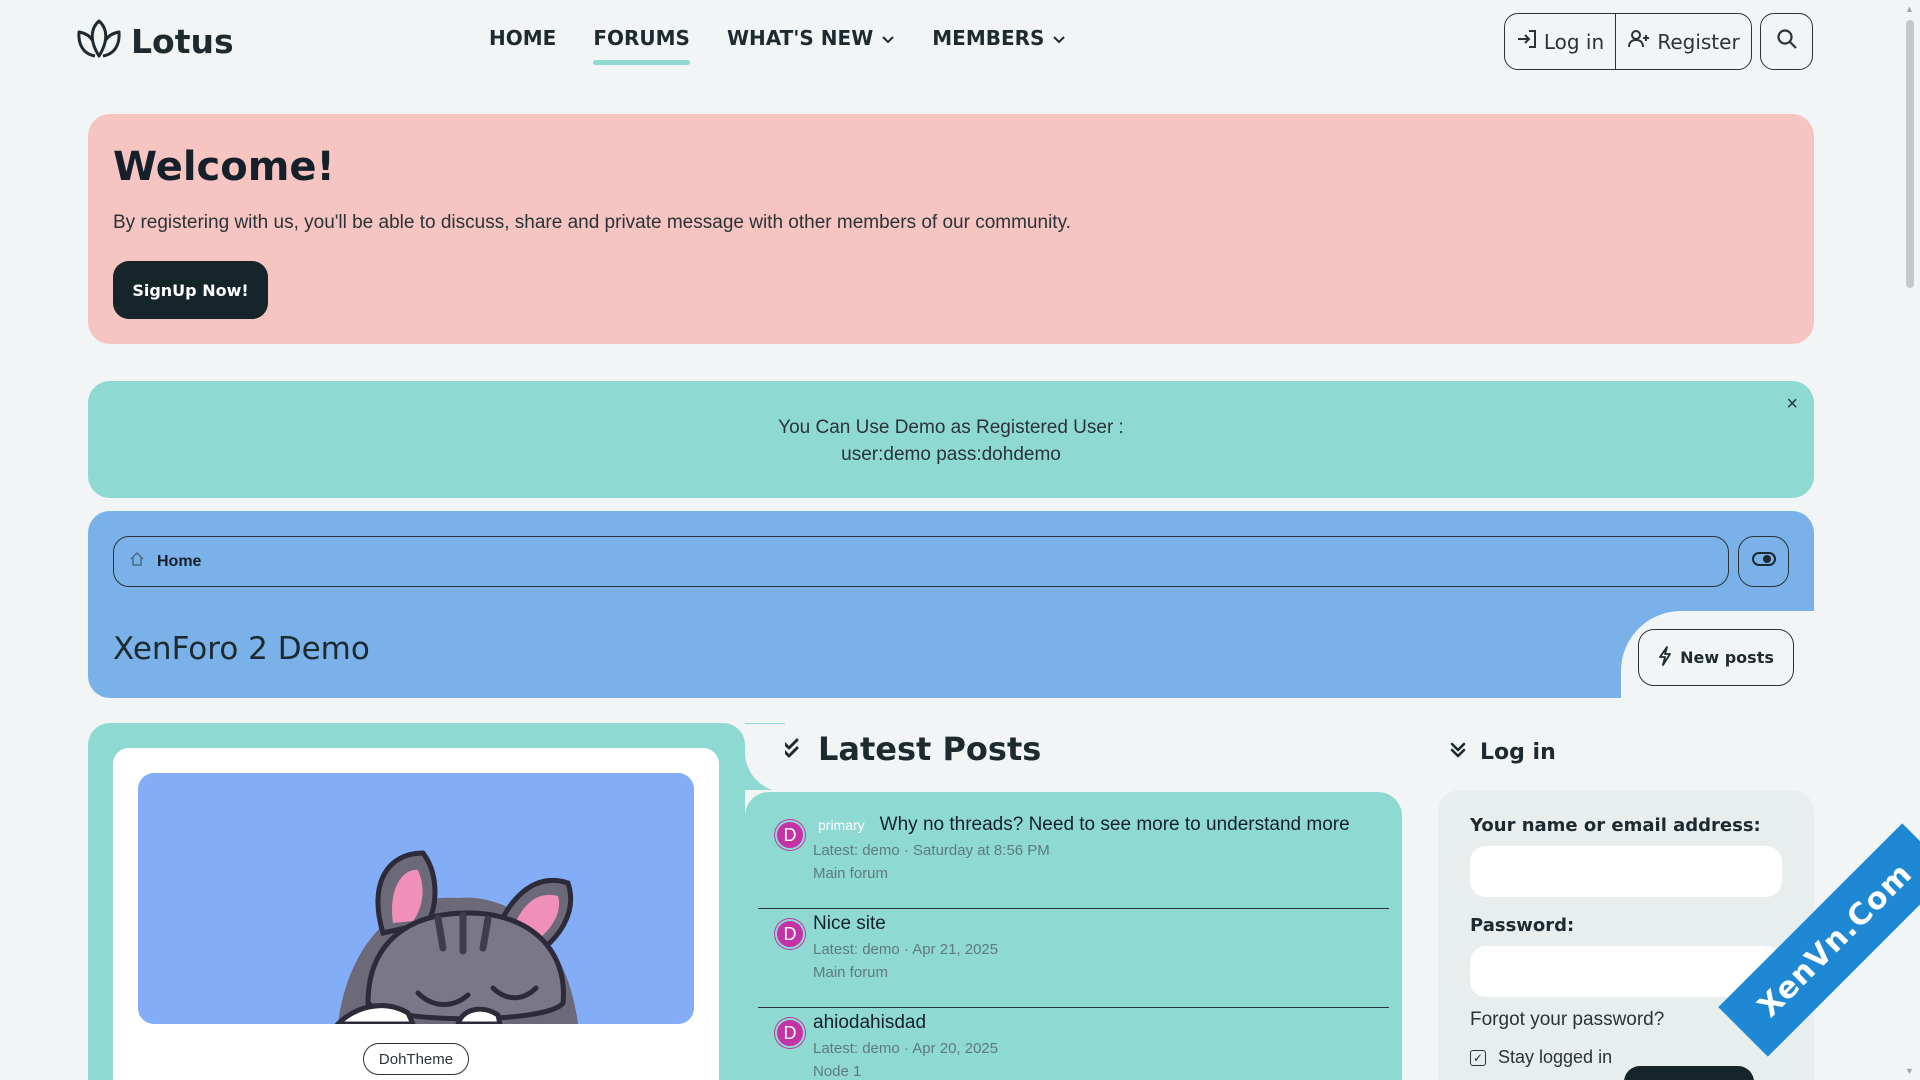 This screenshot has width=1920, height=1080. Describe the element at coordinates (1101, 1023) in the screenshot. I see `thread-link: ahiodahisdad` at that location.